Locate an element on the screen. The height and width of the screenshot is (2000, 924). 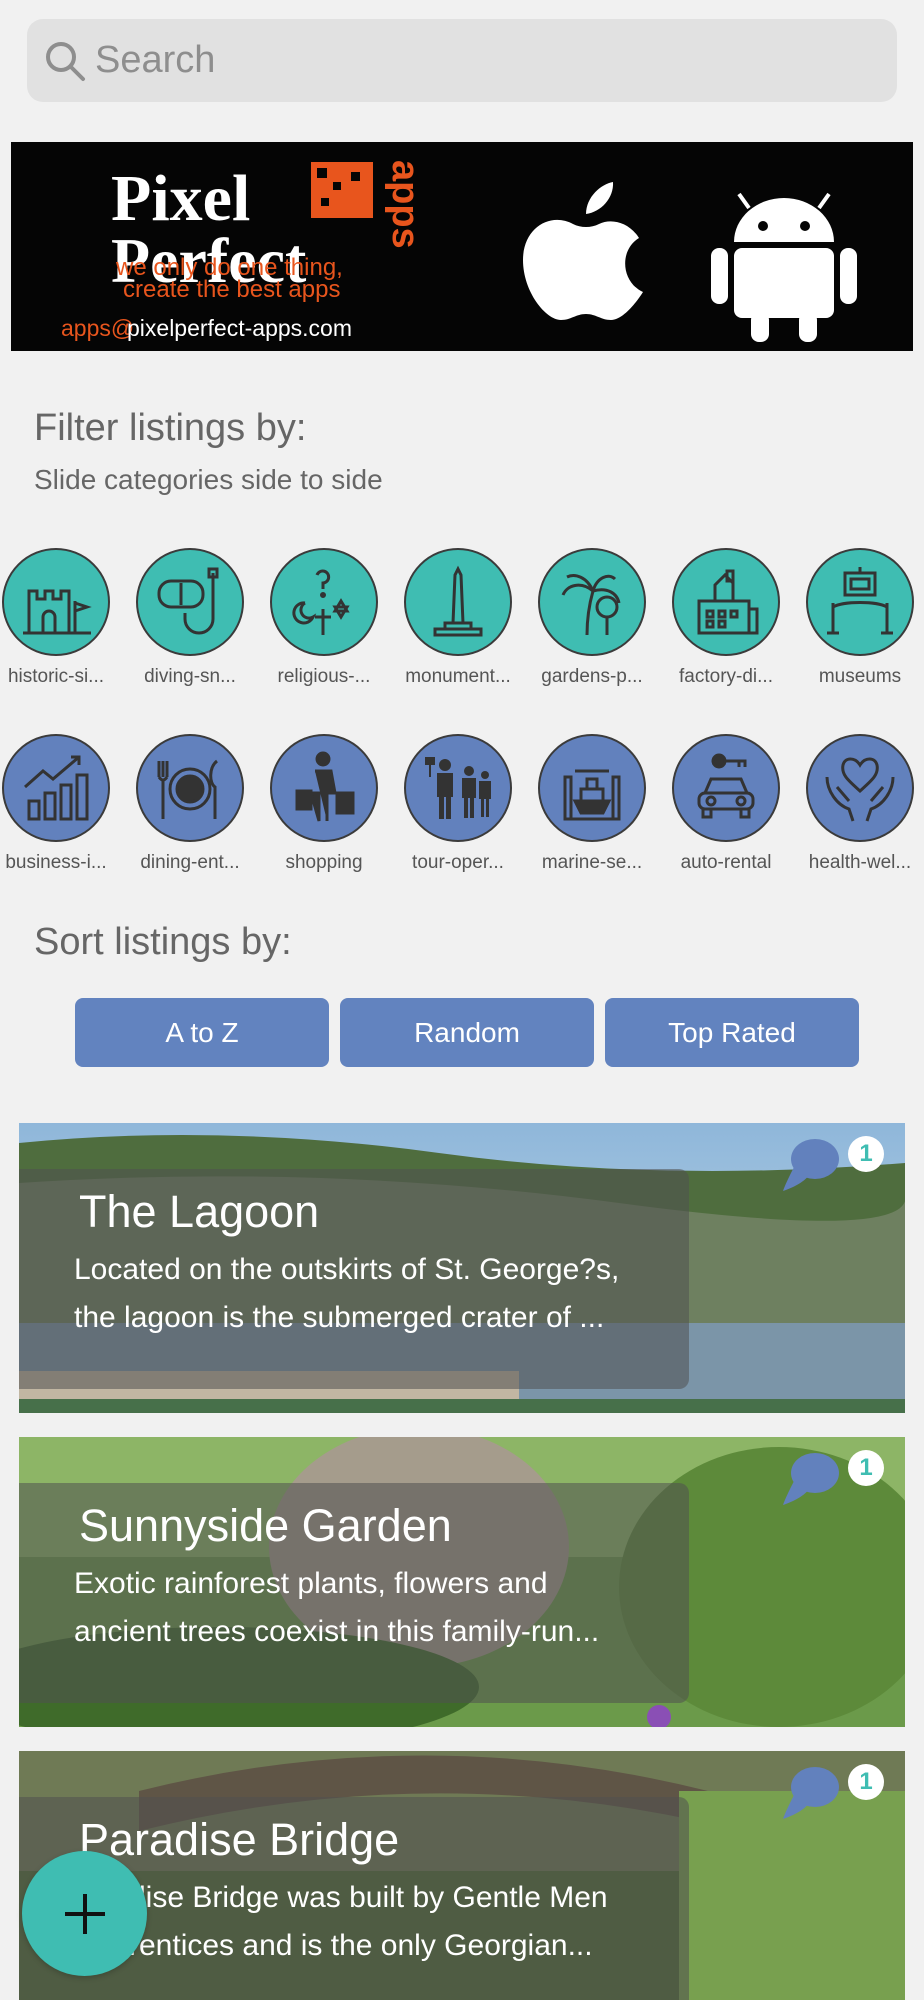
category-auto-rental: auto-rental is located at coordinates (726, 804).